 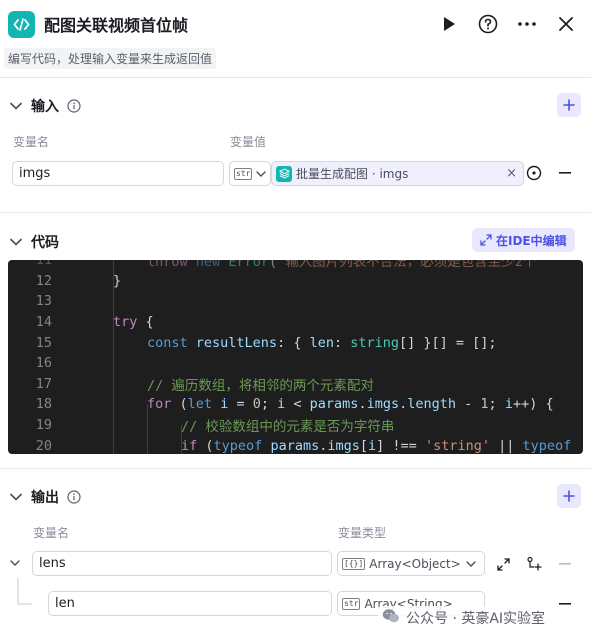 What do you see at coordinates (565, 173) in the screenshot?
I see `remove-input-button` at bounding box center [565, 173].